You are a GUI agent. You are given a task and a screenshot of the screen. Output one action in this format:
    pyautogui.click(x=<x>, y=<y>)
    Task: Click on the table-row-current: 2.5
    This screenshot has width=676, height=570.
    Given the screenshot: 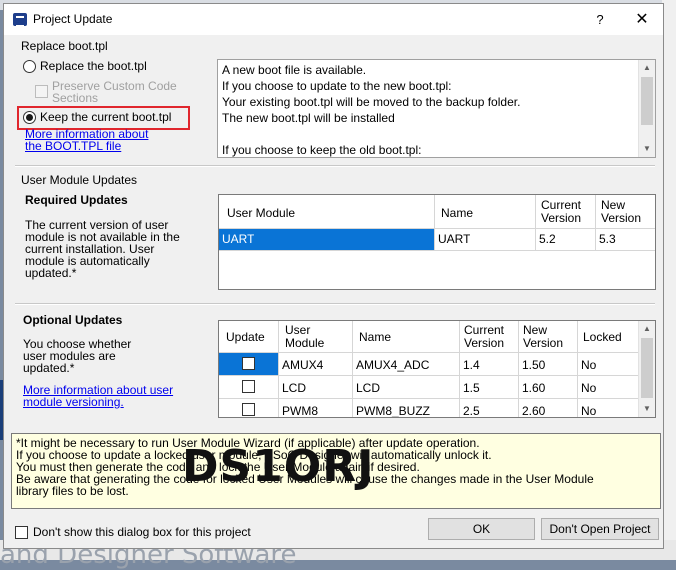 What is the action you would take?
    pyautogui.click(x=471, y=411)
    